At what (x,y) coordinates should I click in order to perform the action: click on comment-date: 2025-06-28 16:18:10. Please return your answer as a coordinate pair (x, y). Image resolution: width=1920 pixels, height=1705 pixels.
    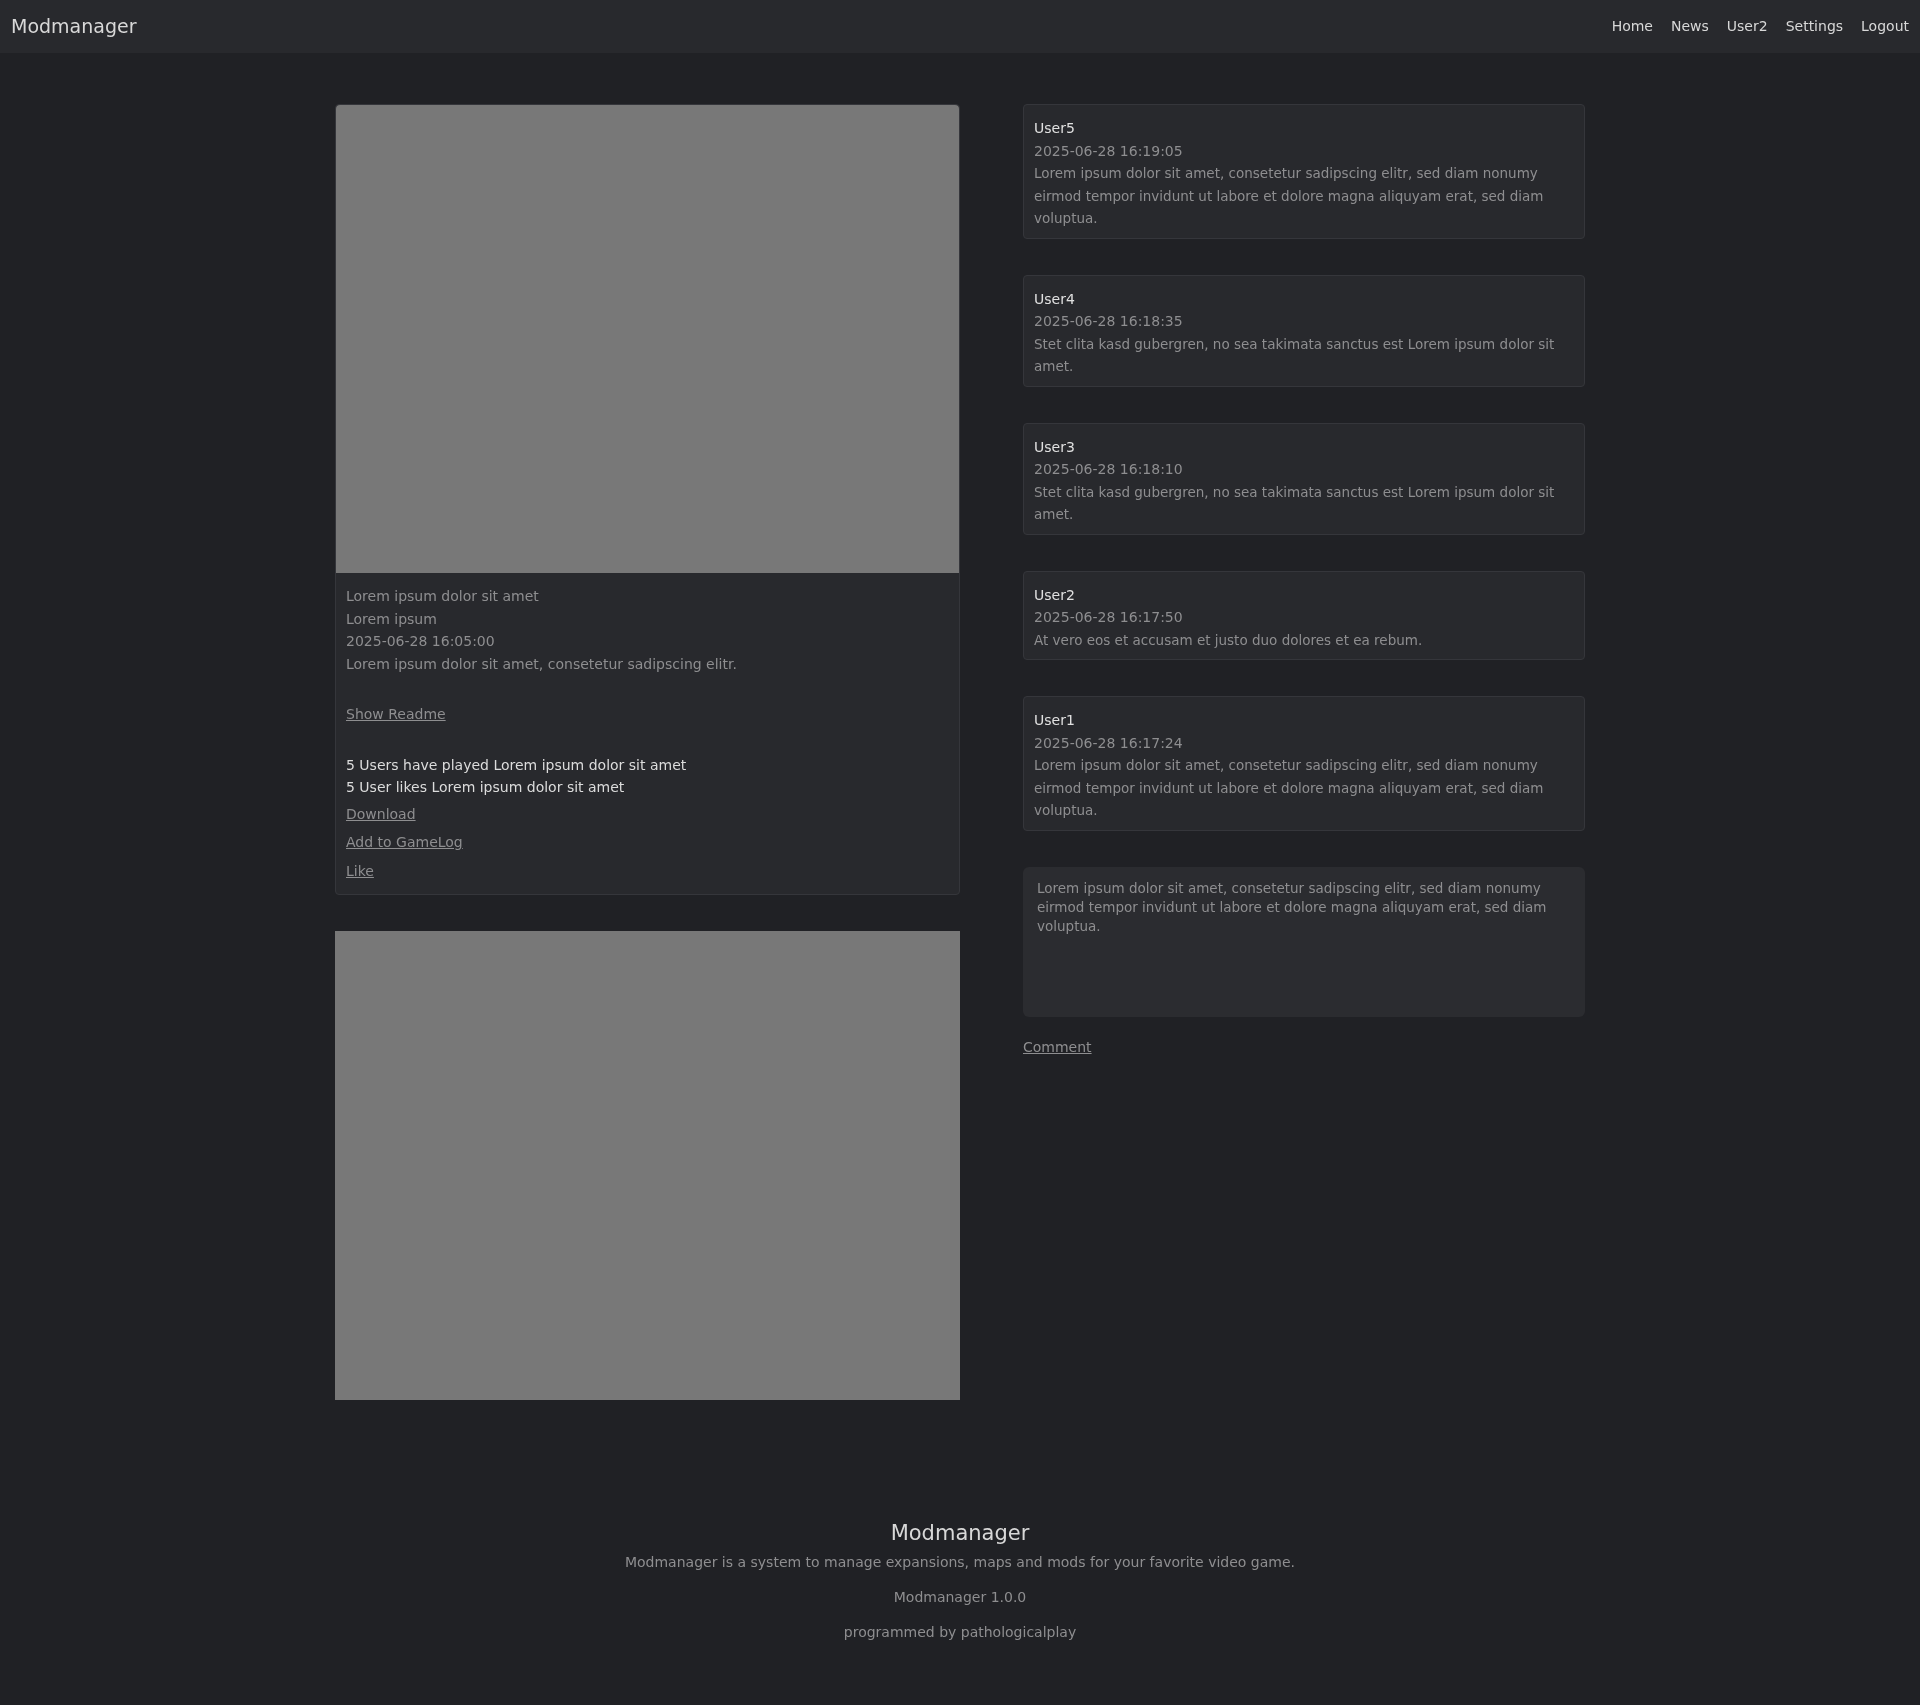
    Looking at the image, I should click on (1109, 469).